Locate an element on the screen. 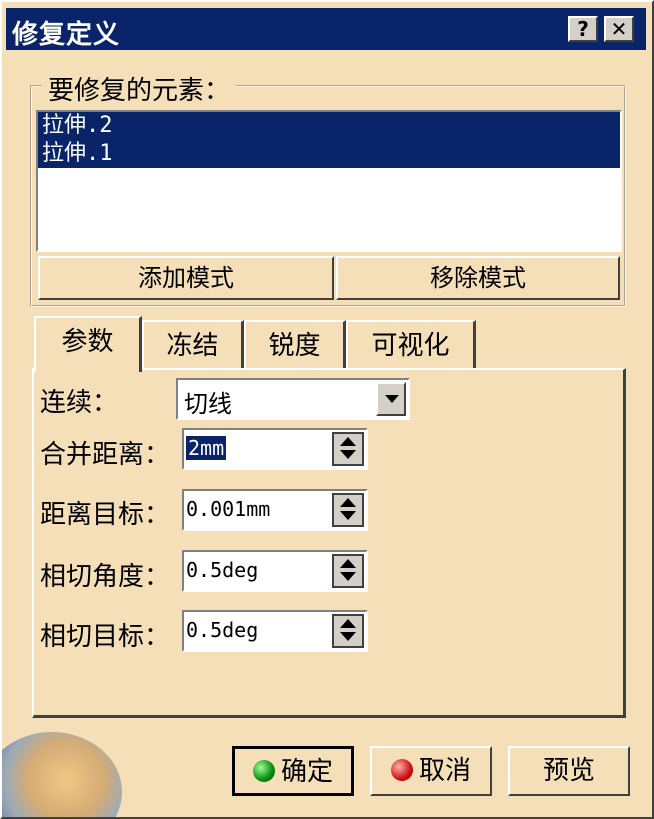  cancel-button: 取消 is located at coordinates (431, 771).